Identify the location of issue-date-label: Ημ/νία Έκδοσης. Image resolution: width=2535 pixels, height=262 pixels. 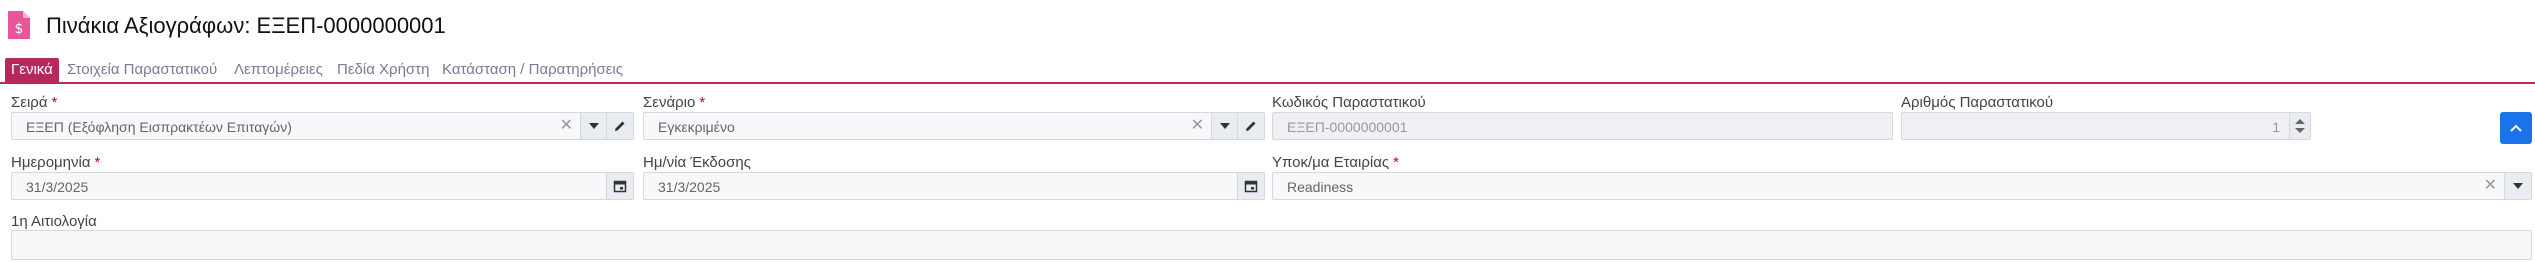
(697, 162).